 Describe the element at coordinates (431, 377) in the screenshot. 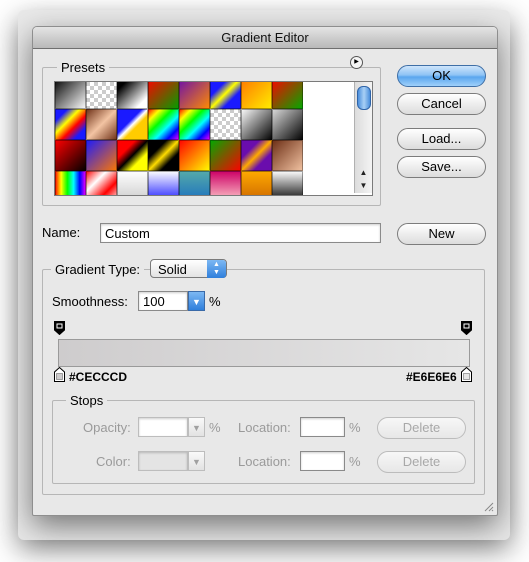

I see `end-color-hex: #E6E6E6` at that location.